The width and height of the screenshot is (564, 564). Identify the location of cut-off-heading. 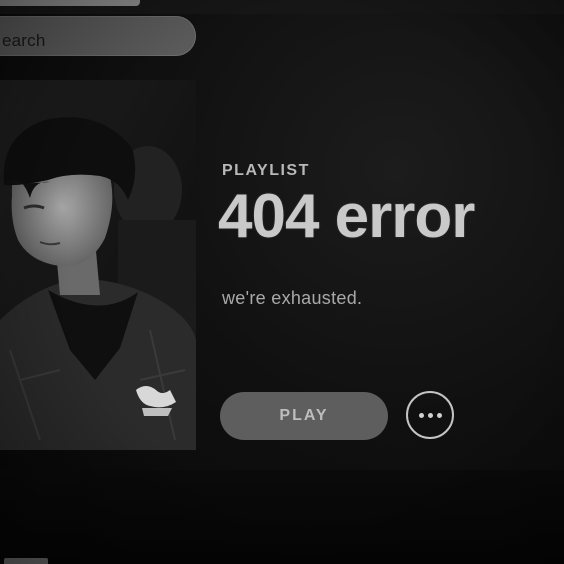
(30, 560).